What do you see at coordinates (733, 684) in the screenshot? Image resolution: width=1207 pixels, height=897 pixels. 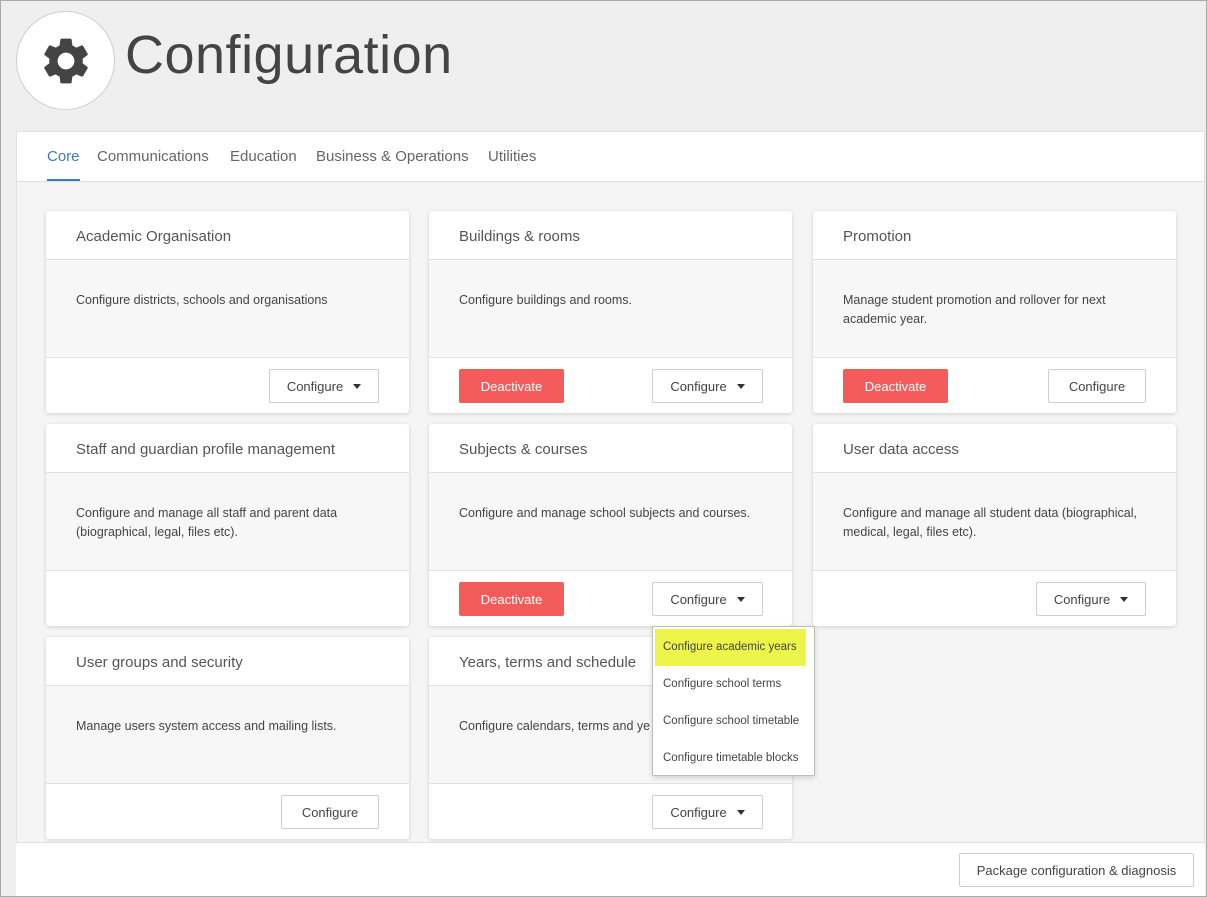 I see `menu-item-configure-school-terms: Configure school terms` at bounding box center [733, 684].